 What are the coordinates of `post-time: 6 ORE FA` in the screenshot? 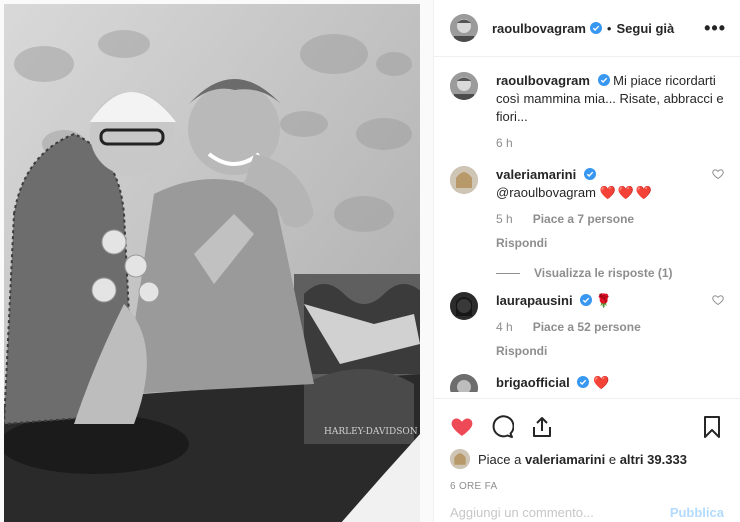 It's located at (587, 486).